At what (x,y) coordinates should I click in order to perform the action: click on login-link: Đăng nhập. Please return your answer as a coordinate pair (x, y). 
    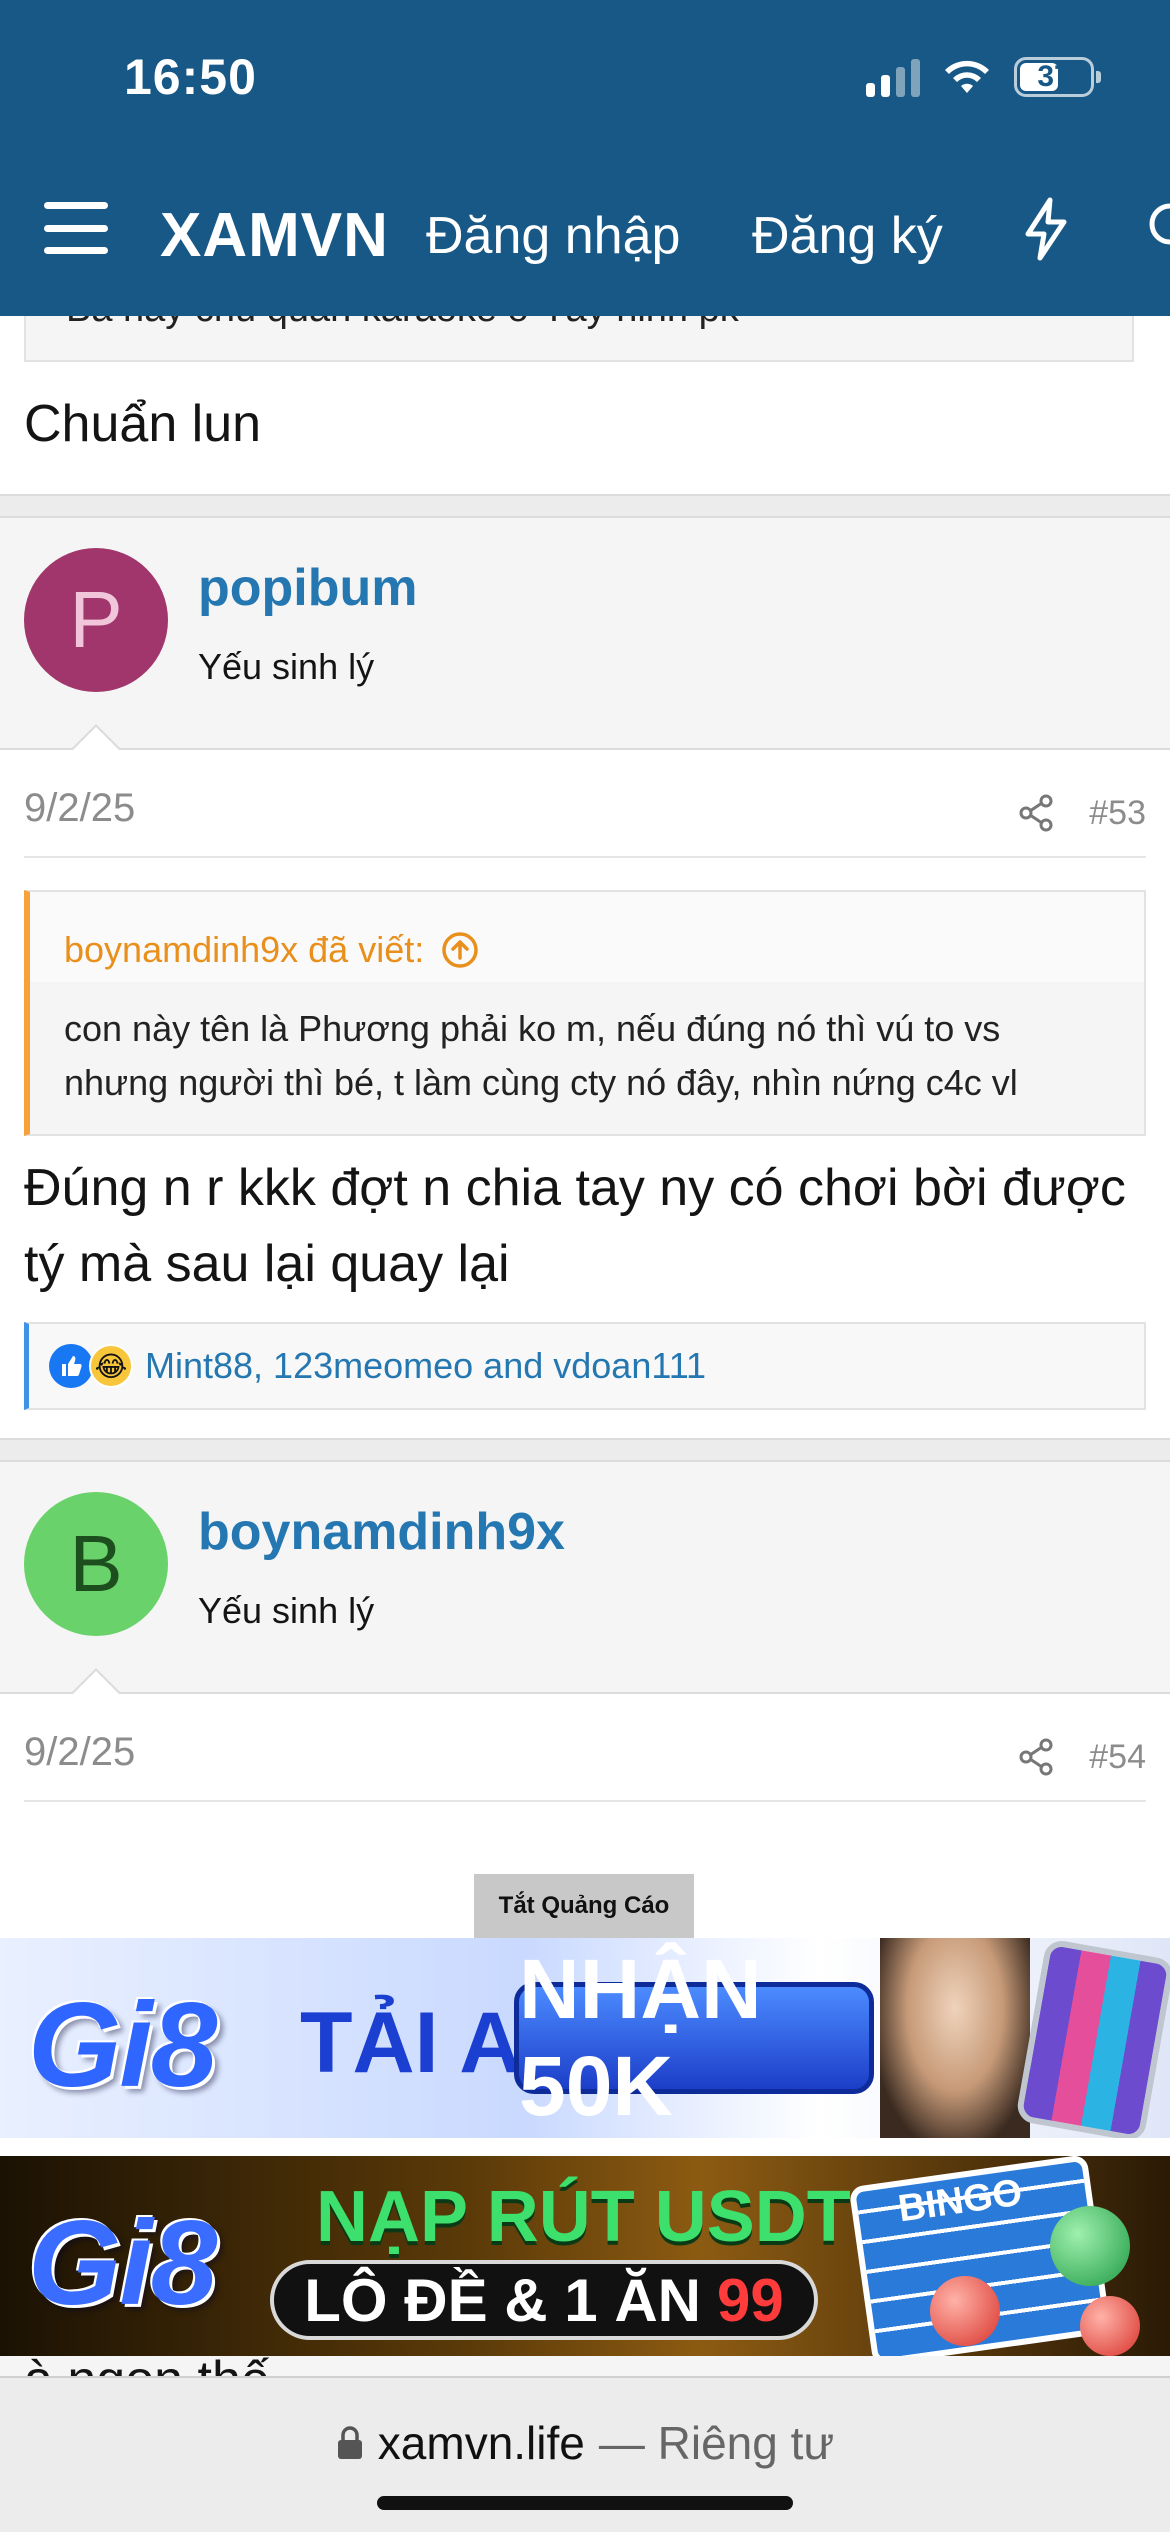
    Looking at the image, I should click on (553, 236).